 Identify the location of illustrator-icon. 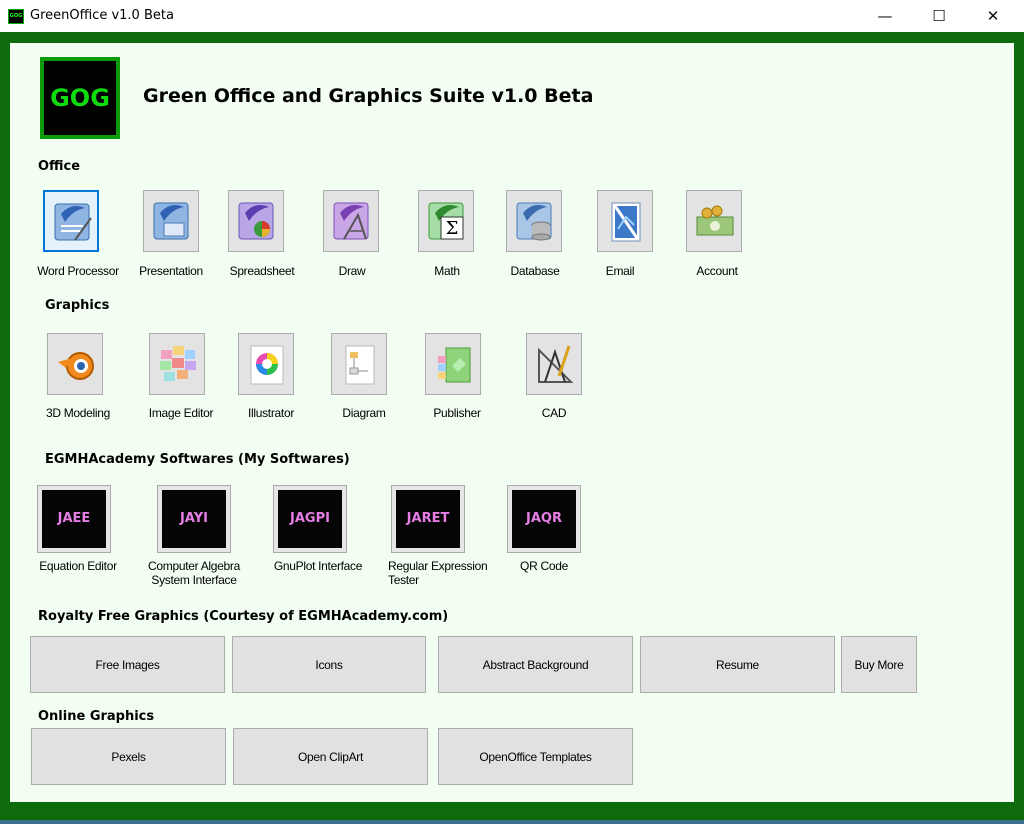
(267, 365).